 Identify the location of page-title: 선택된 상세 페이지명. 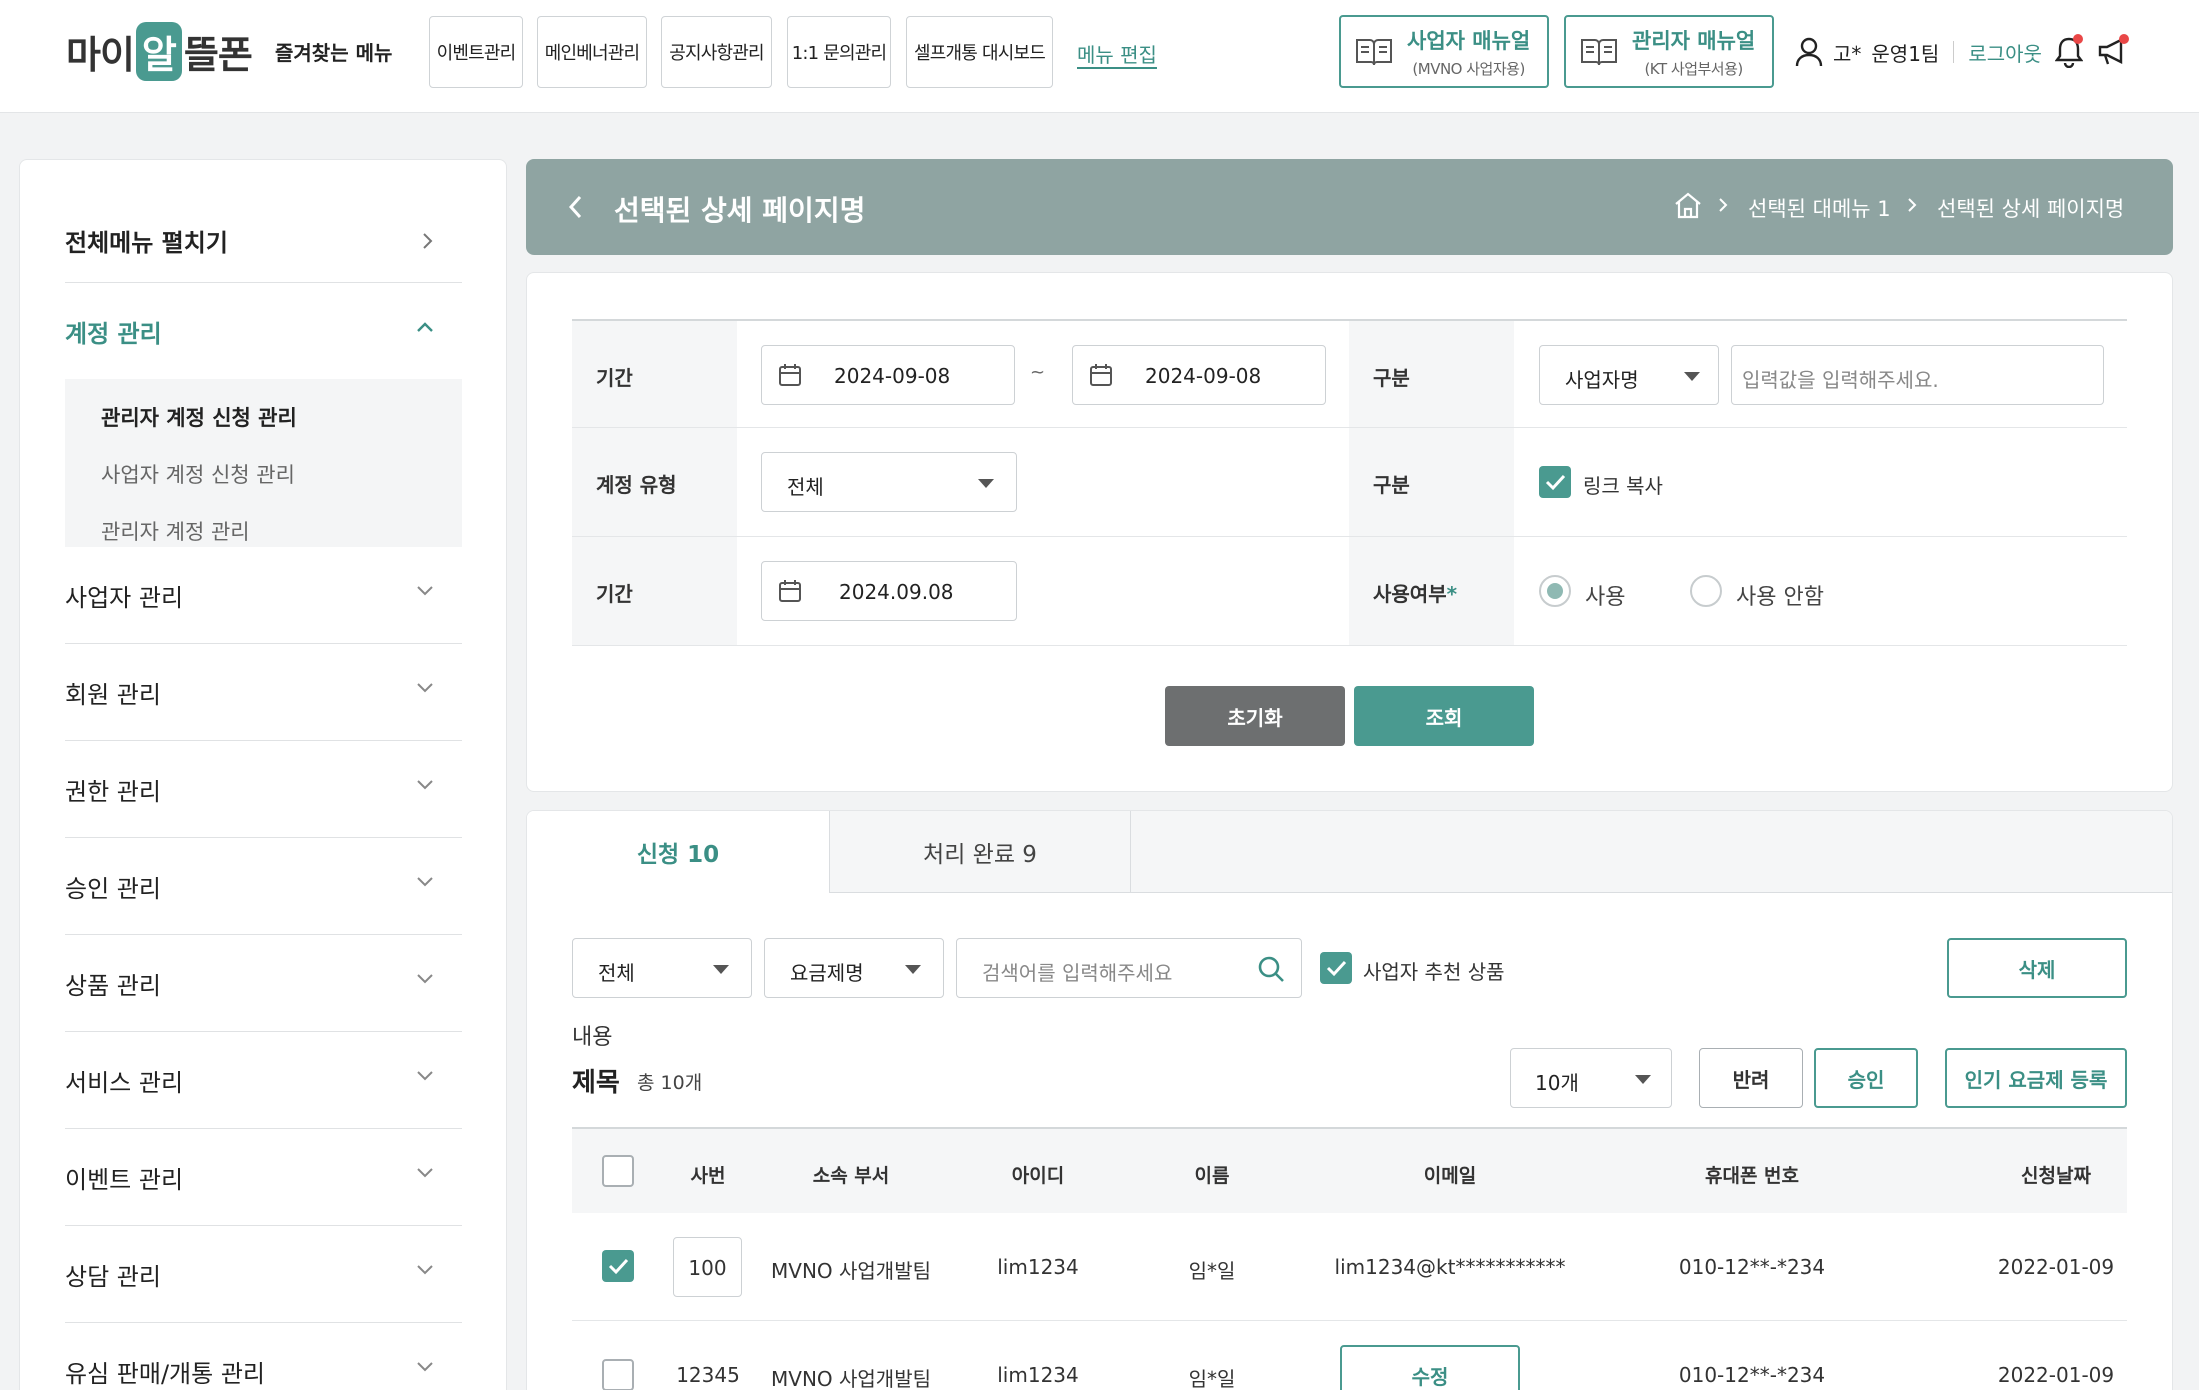
(740, 210).